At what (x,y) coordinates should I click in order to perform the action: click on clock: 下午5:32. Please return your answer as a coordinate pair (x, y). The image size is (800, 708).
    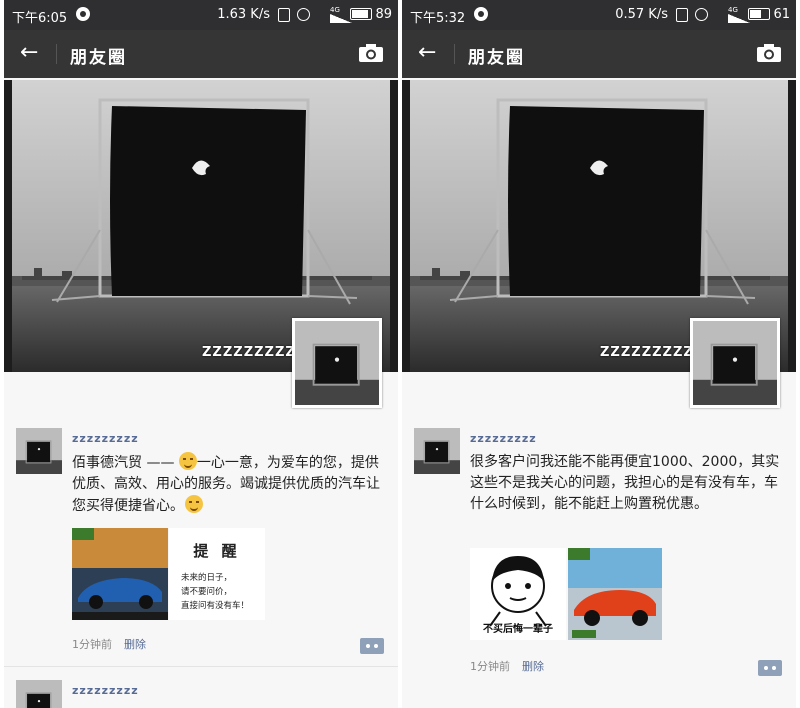
    Looking at the image, I should click on (438, 18).